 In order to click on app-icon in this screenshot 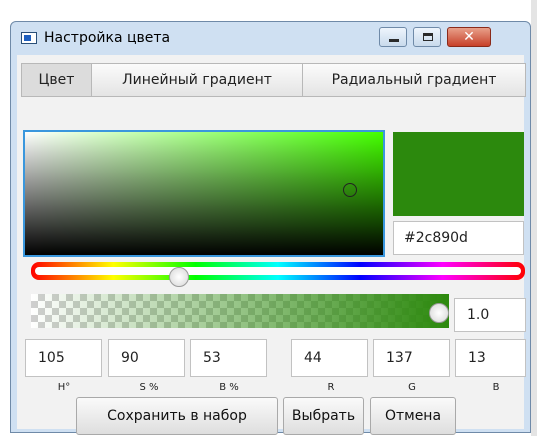, I will do `click(29, 38)`.